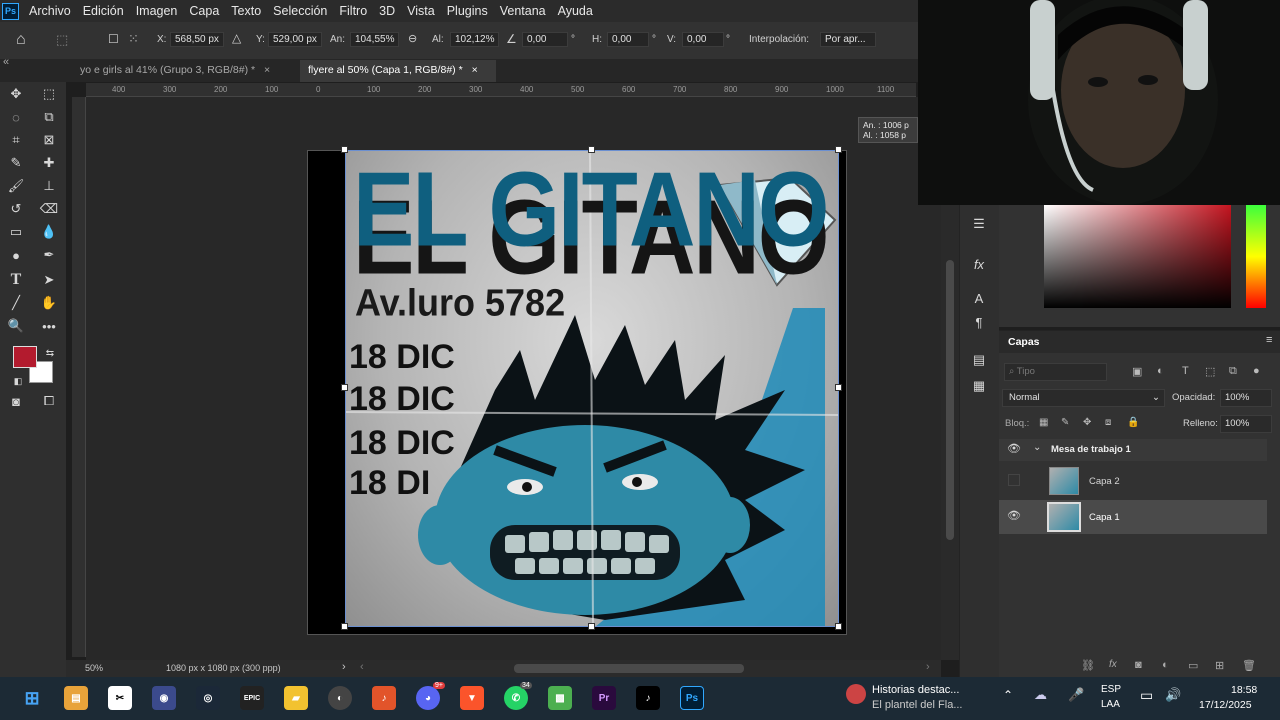 Image resolution: width=1280 pixels, height=720 pixels. Describe the element at coordinates (516, 698) in the screenshot. I see `whatsapp-icon: ✆` at that location.